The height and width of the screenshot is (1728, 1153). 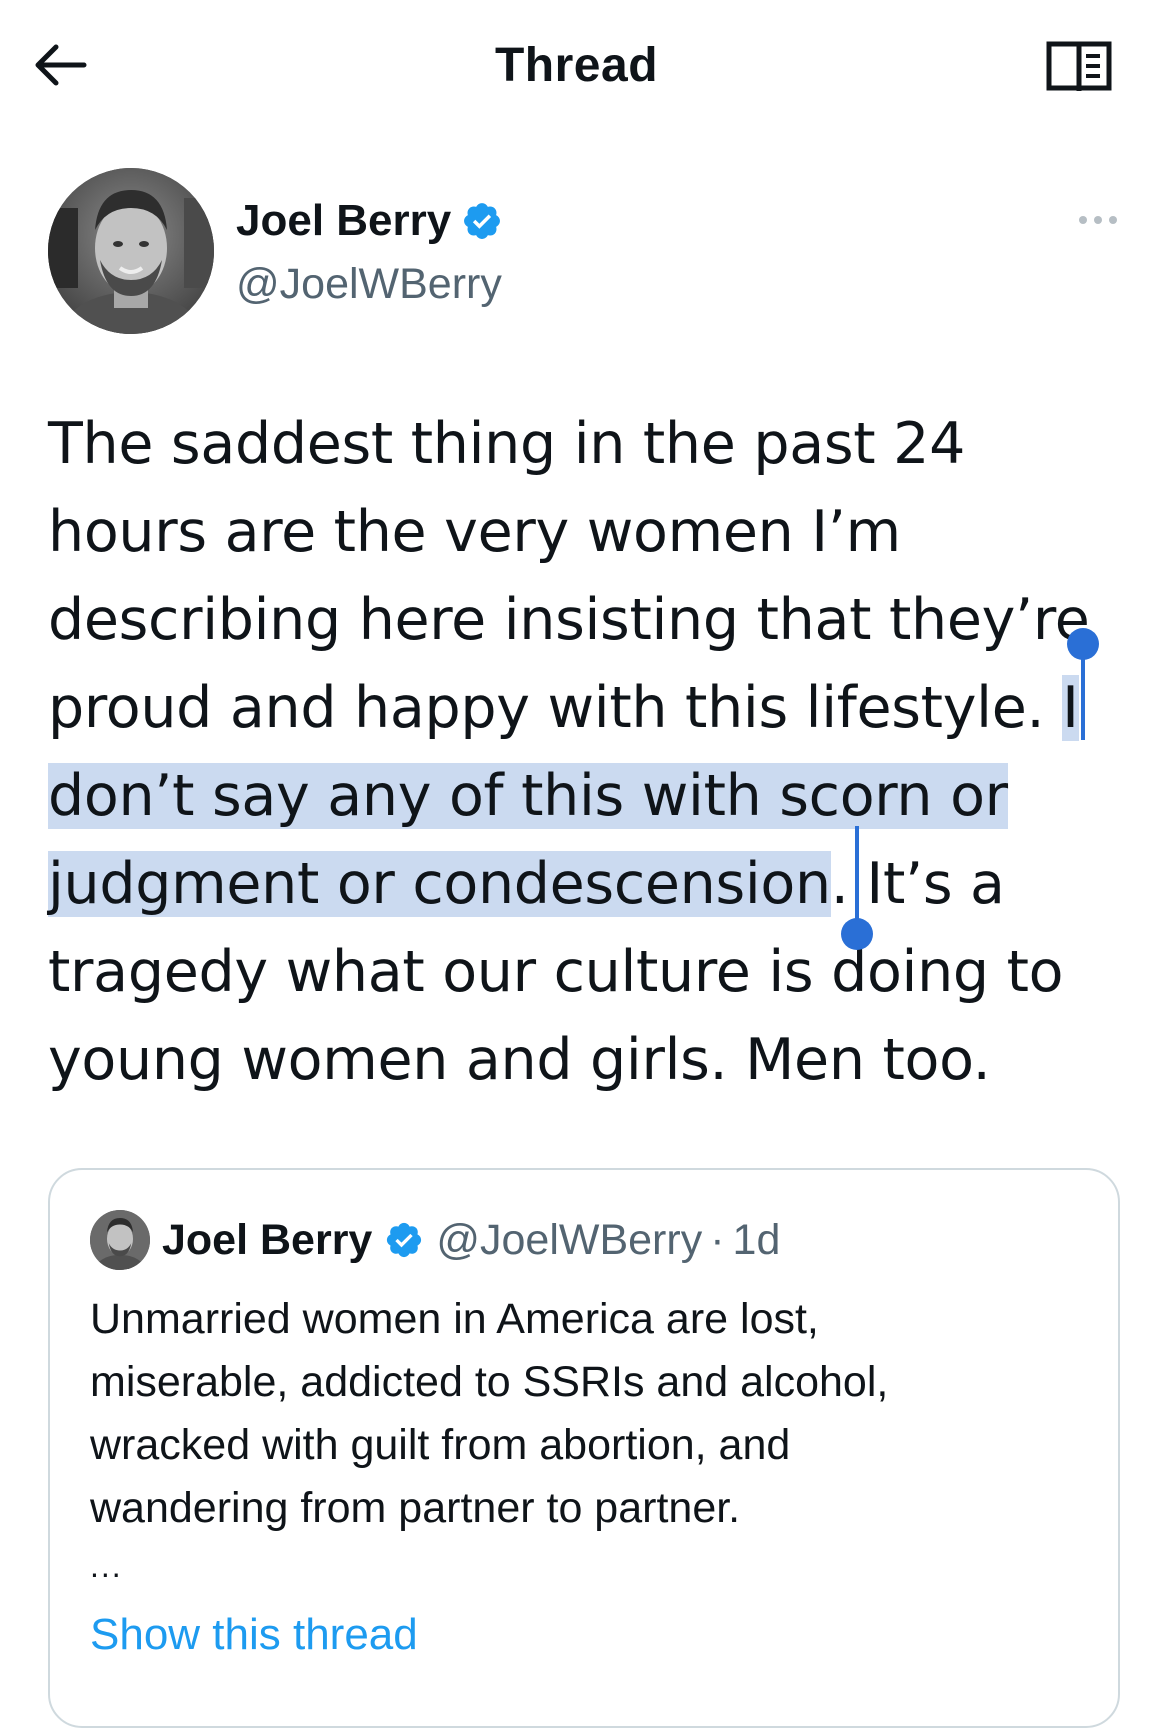 I want to click on reader-mode-icon, so click(x=1079, y=66).